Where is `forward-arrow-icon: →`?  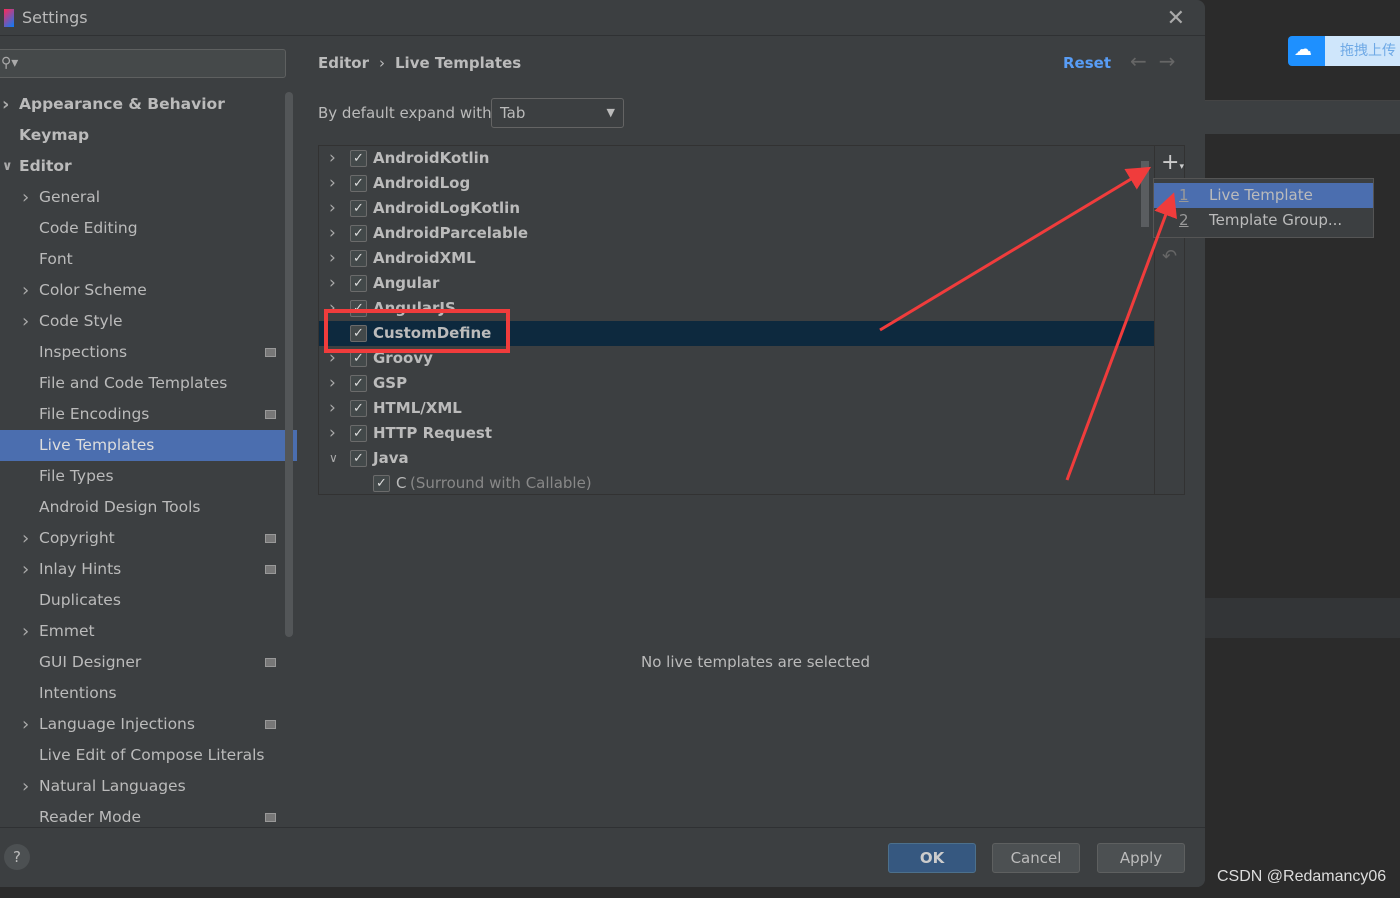
forward-arrow-icon: → is located at coordinates (1173, 61).